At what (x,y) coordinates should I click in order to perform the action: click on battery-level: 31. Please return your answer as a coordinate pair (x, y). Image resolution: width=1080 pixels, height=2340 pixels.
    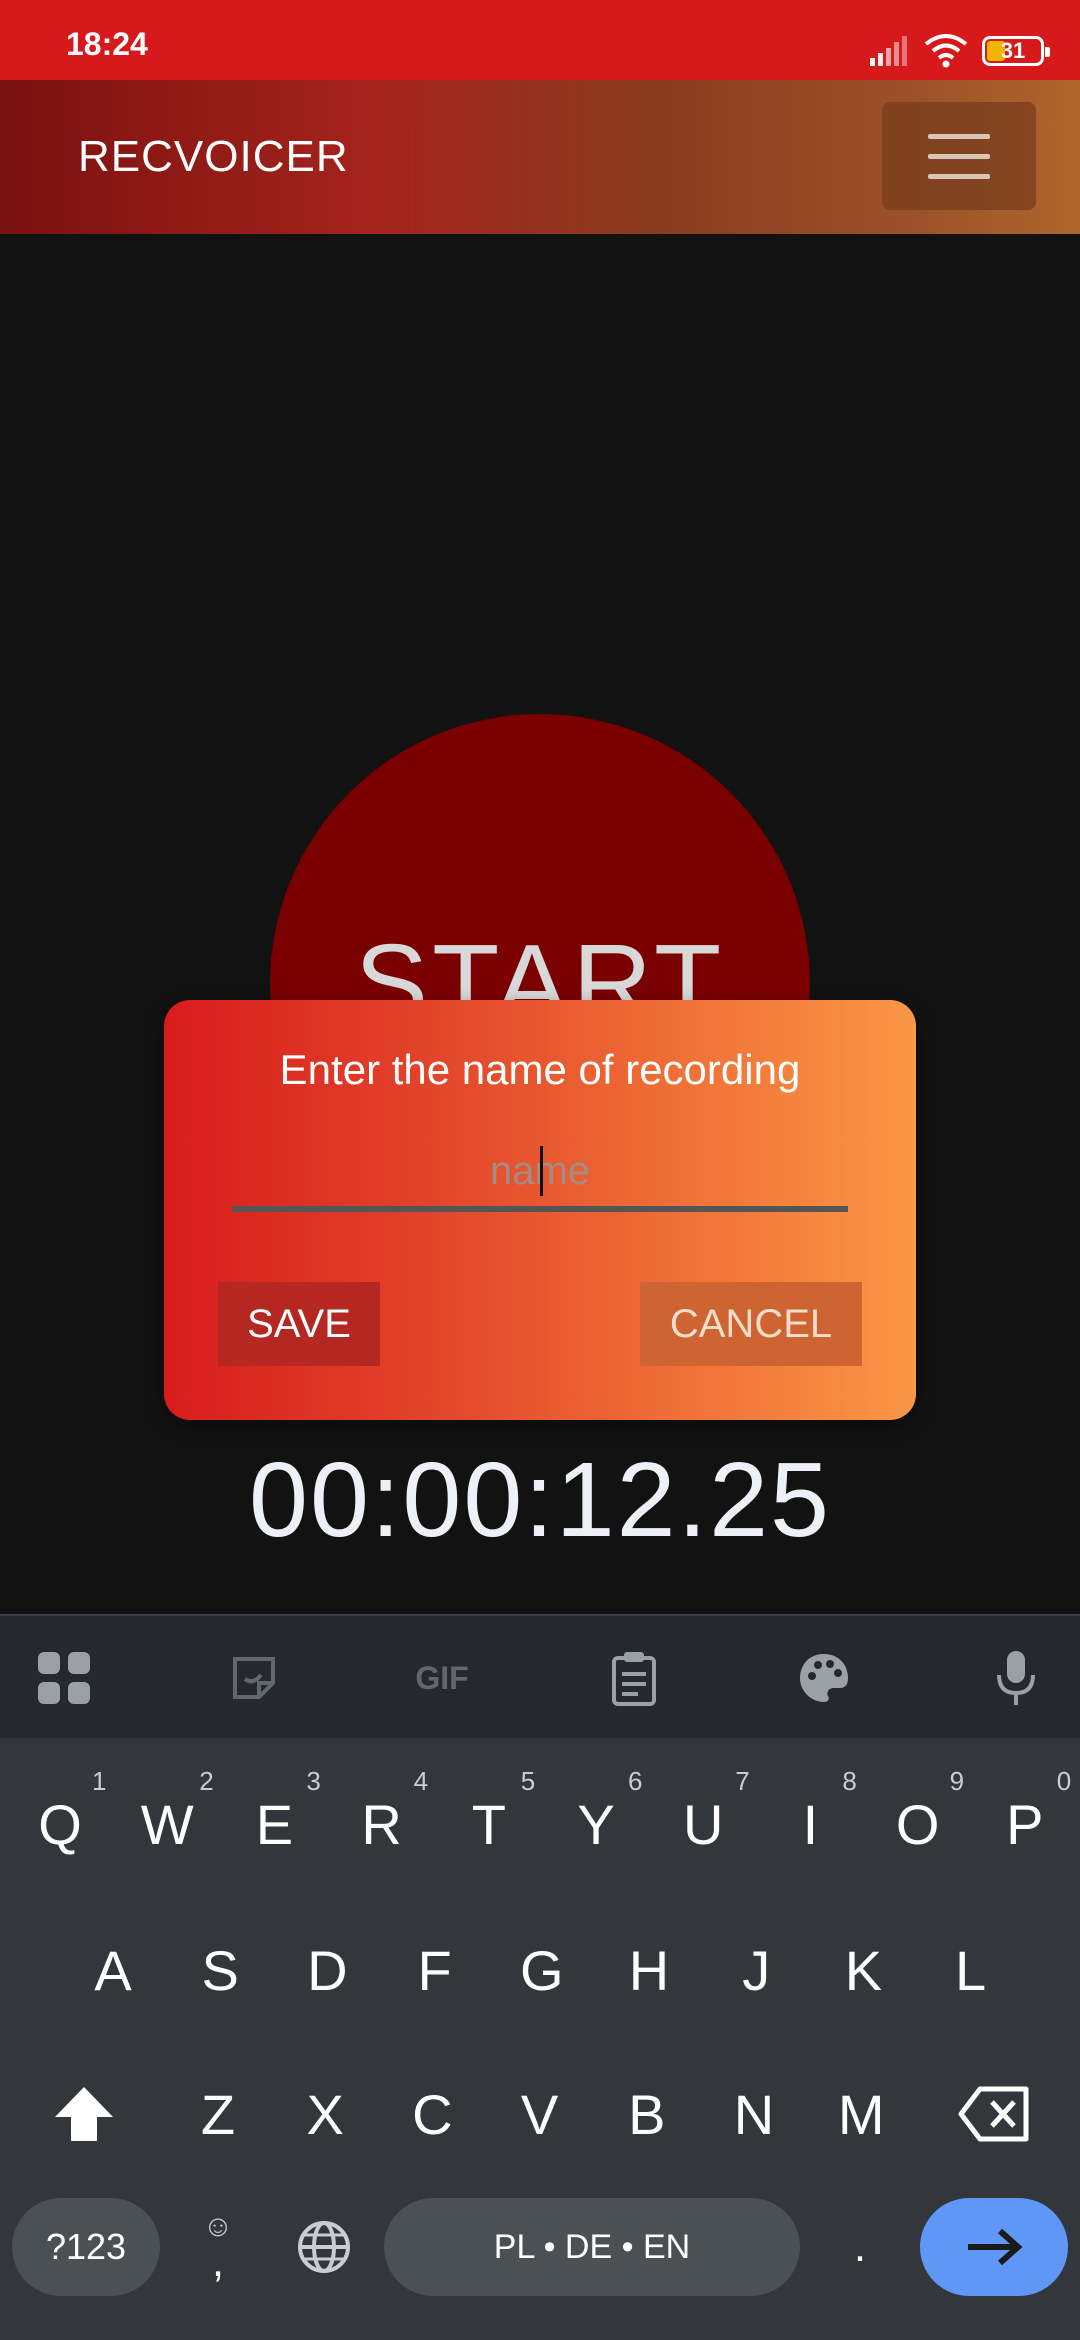
    Looking at the image, I should click on (1013, 50).